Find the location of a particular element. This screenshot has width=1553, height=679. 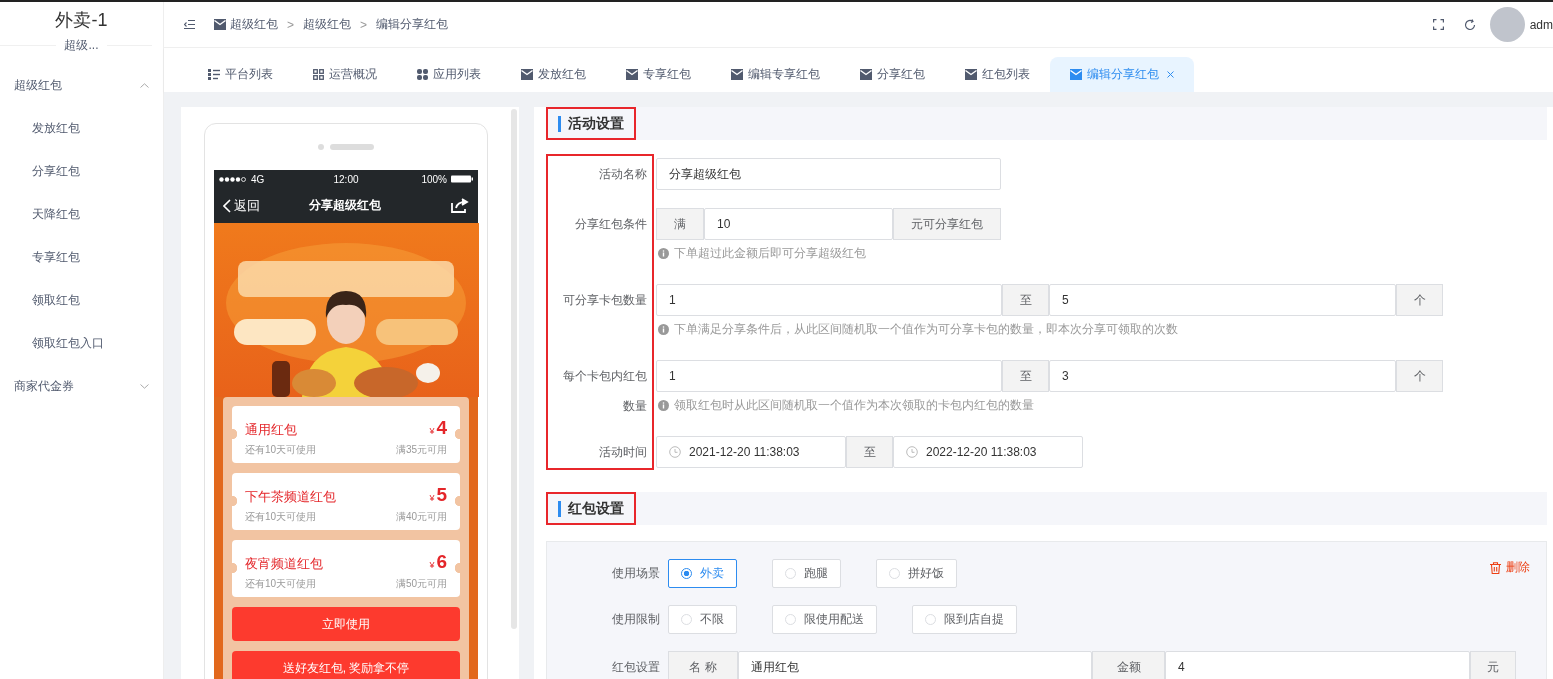

section-title: 红包设置 is located at coordinates (596, 508).